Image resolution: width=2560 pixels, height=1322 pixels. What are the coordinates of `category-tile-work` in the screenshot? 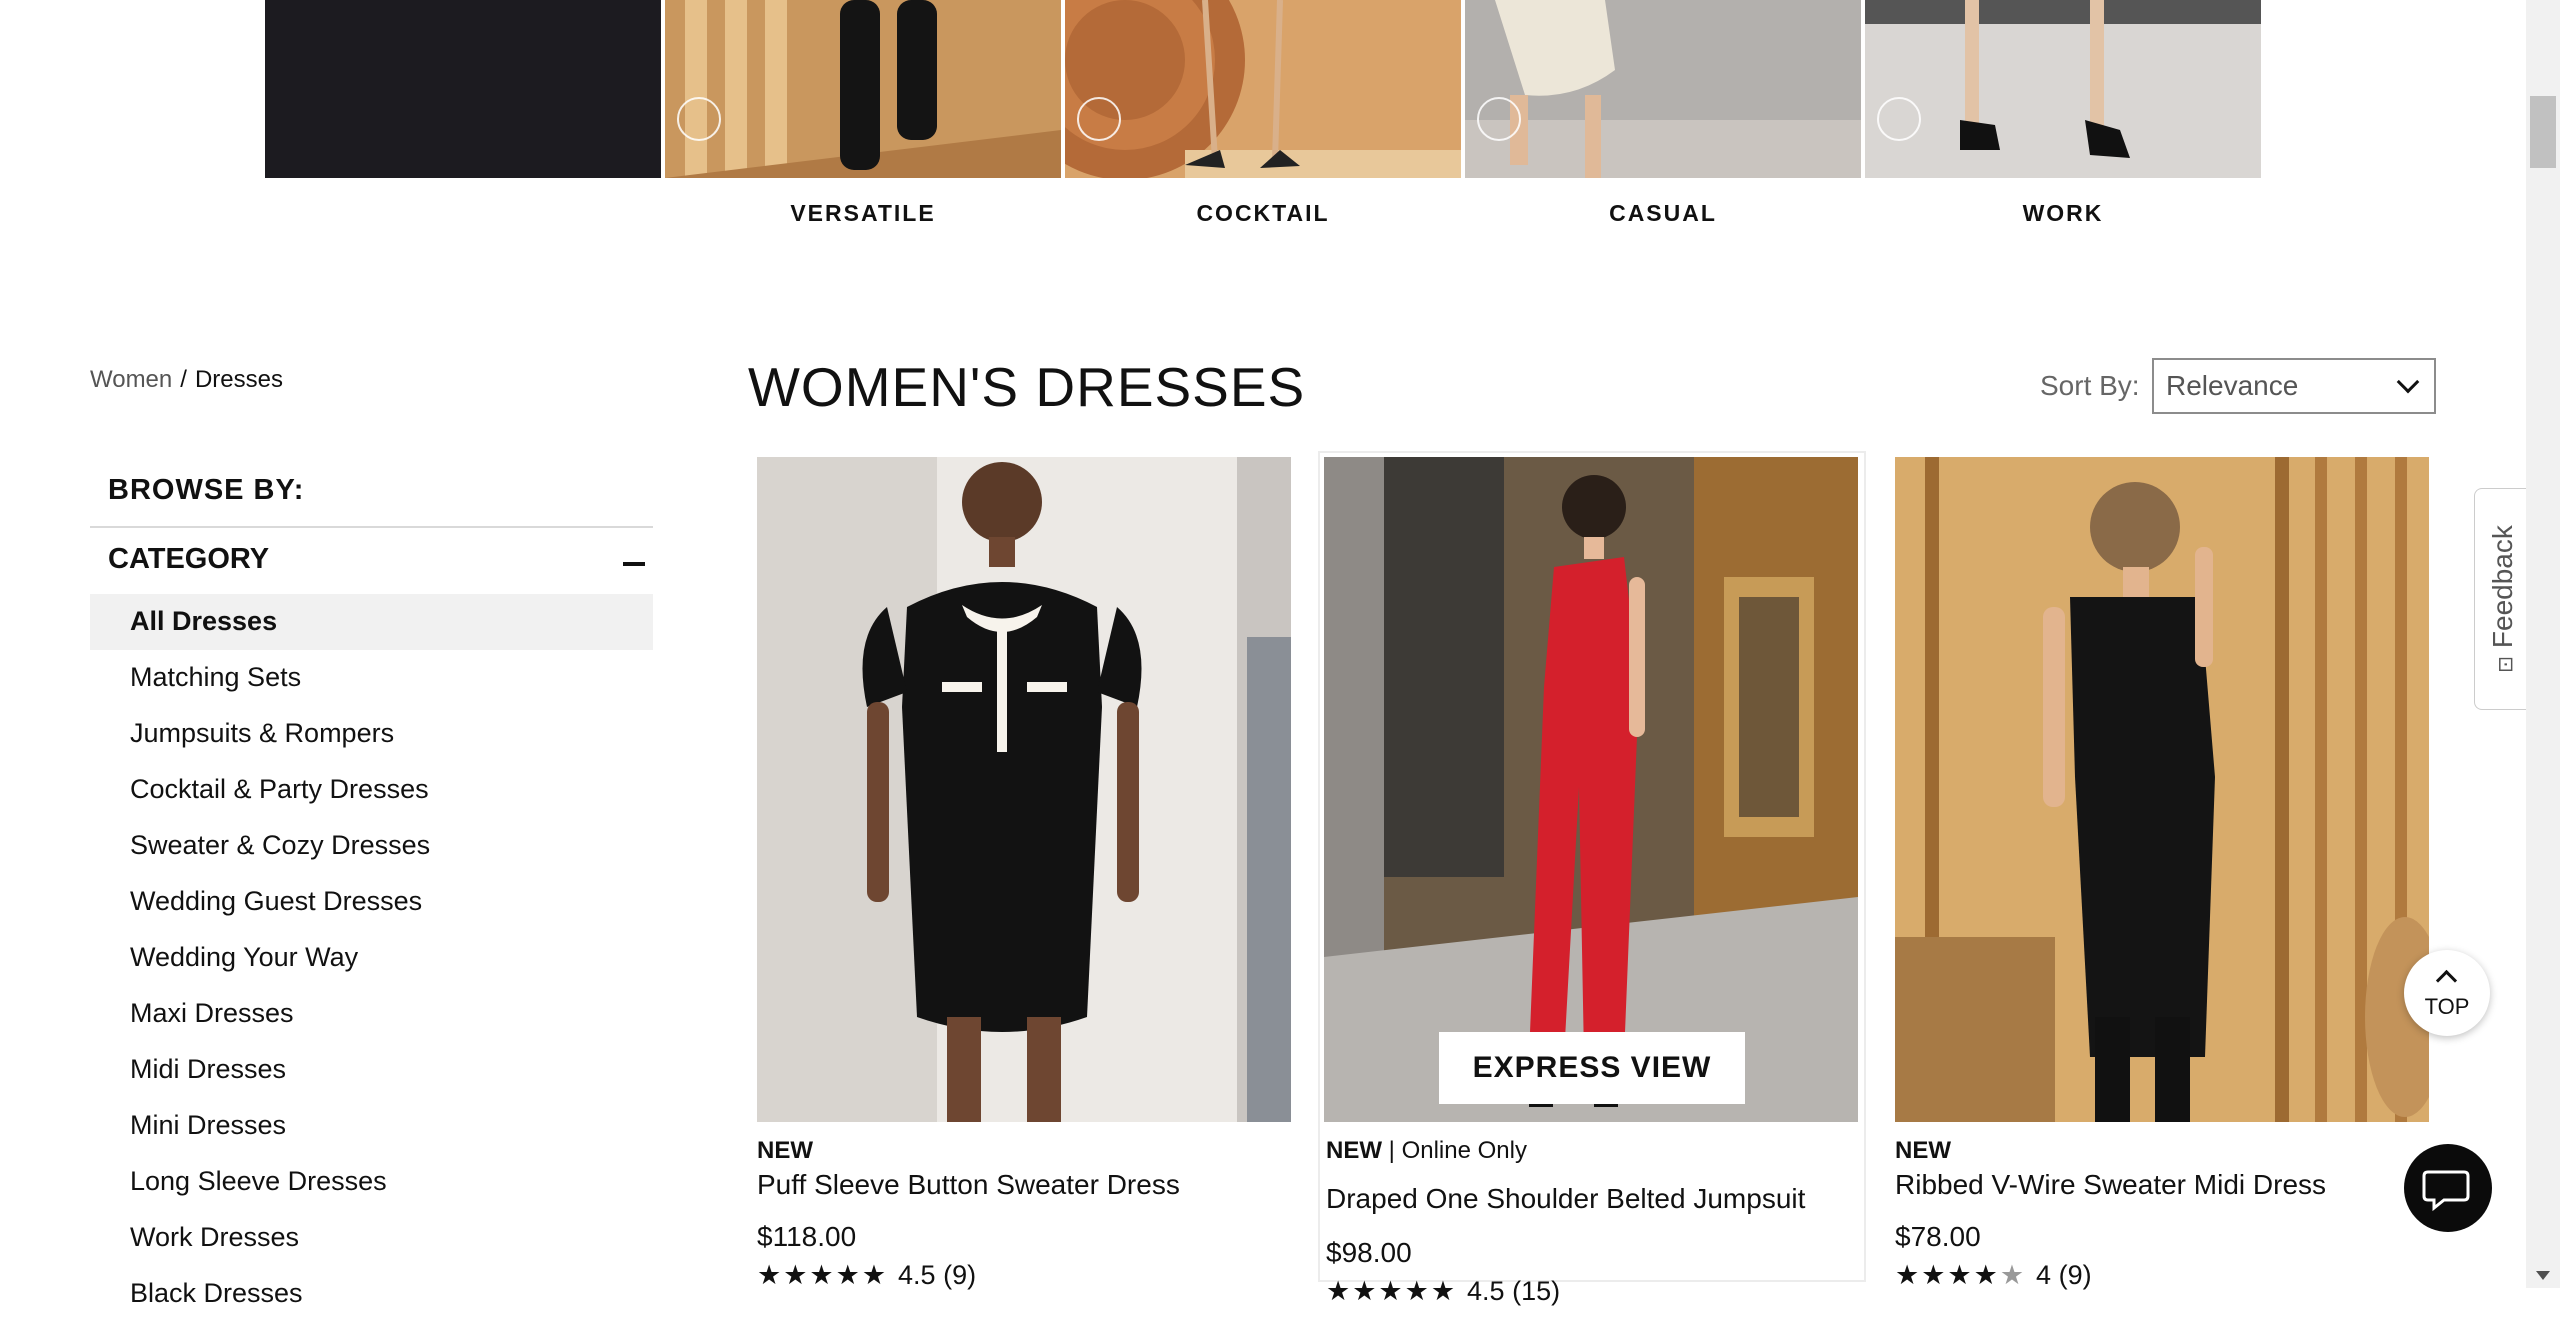 It's located at (2063, 89).